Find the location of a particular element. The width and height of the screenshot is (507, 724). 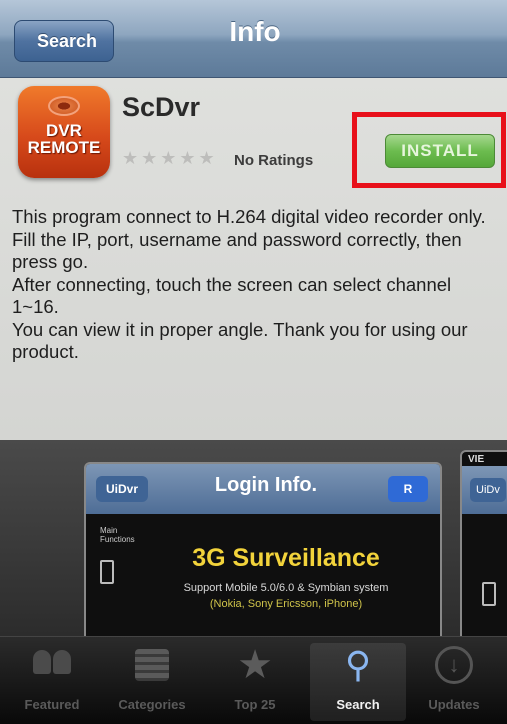

tab-top-25: ★ Top 25 is located at coordinates (255, 682).